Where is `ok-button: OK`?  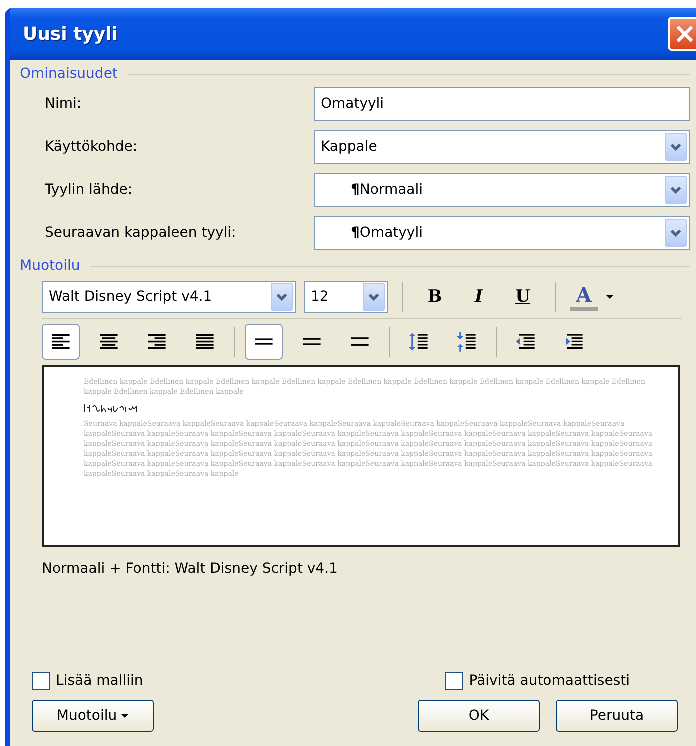 ok-button: OK is located at coordinates (479, 716).